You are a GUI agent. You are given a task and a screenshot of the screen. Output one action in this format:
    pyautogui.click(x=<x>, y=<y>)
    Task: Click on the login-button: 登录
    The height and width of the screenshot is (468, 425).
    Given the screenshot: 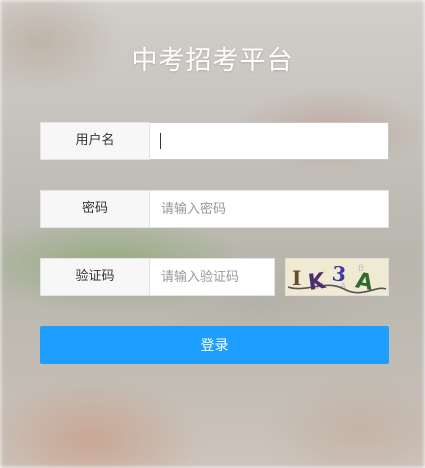 What is the action you would take?
    pyautogui.click(x=214, y=345)
    